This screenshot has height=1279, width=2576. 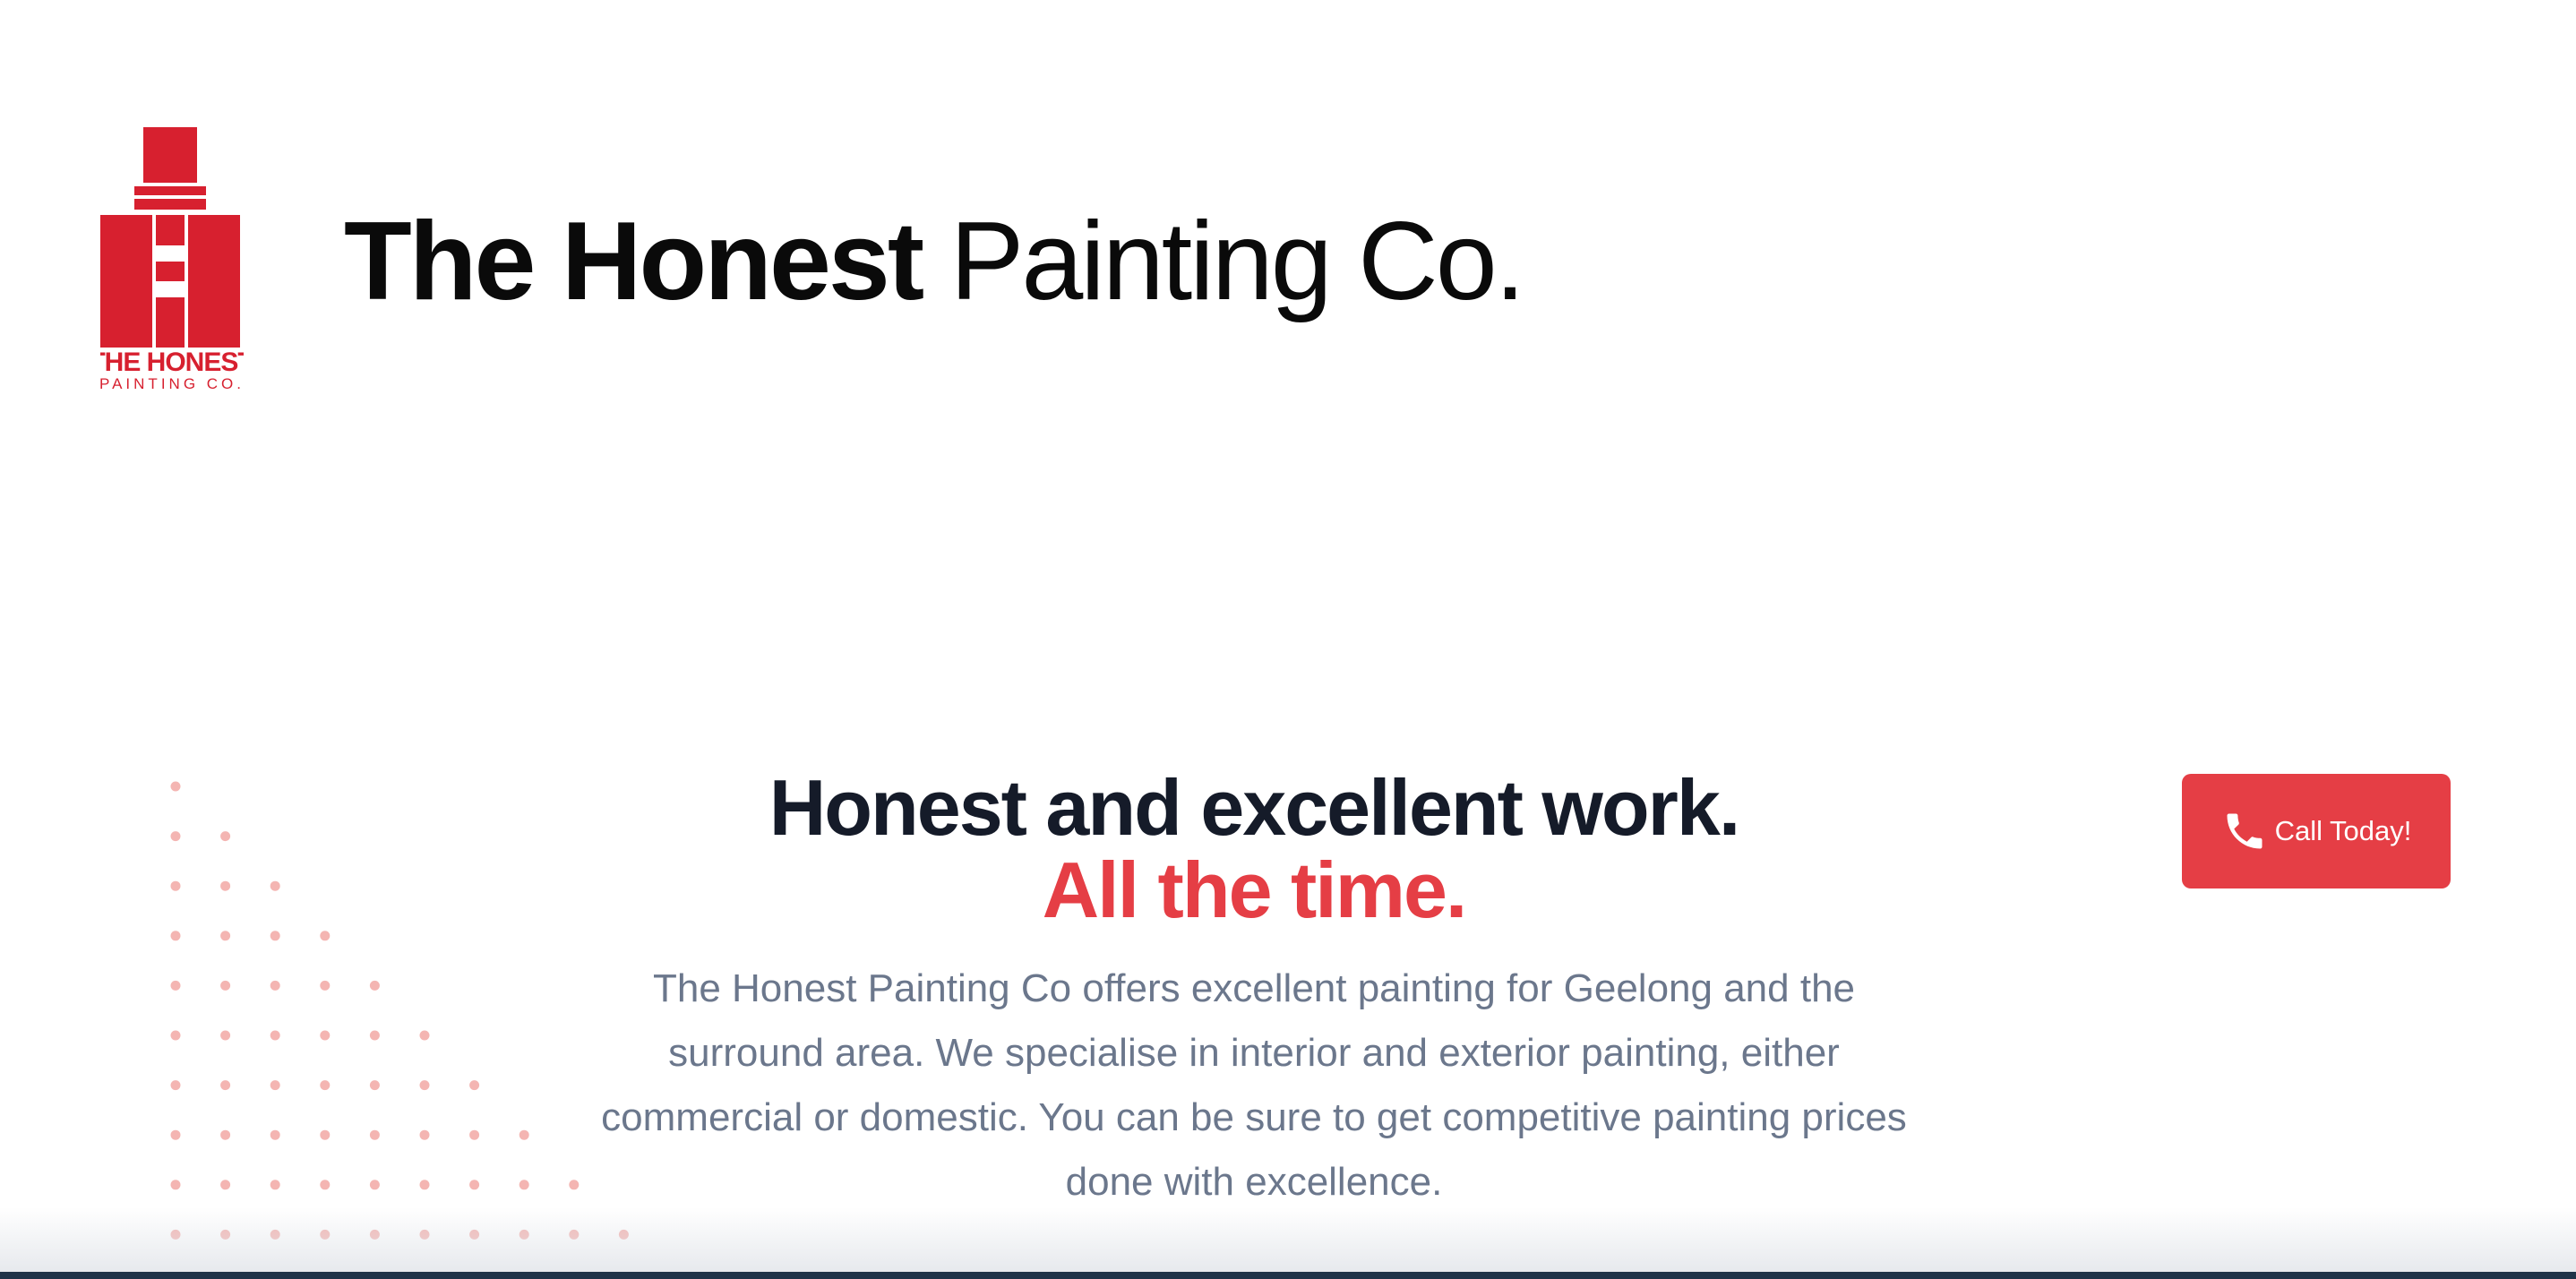 What do you see at coordinates (2245, 831) in the screenshot?
I see `phone-icon` at bounding box center [2245, 831].